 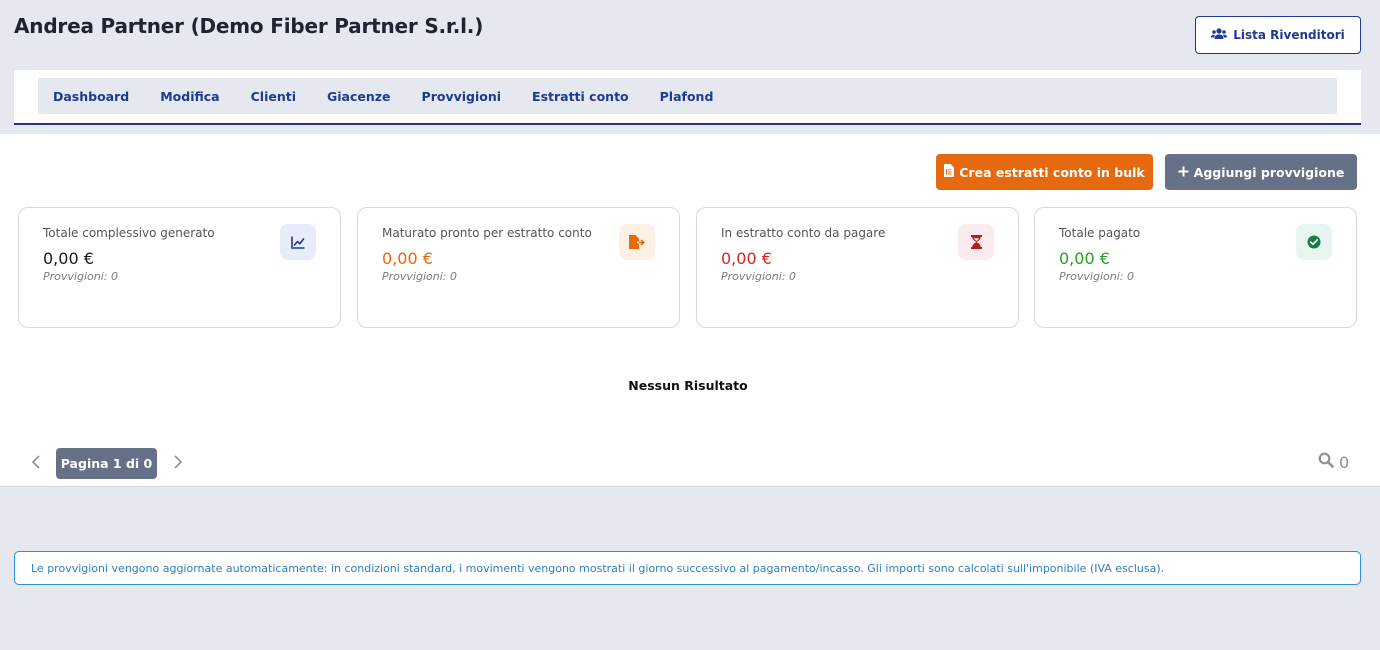 What do you see at coordinates (1289, 35) in the screenshot?
I see `reseller-list-label: Lista Rivenditori` at bounding box center [1289, 35].